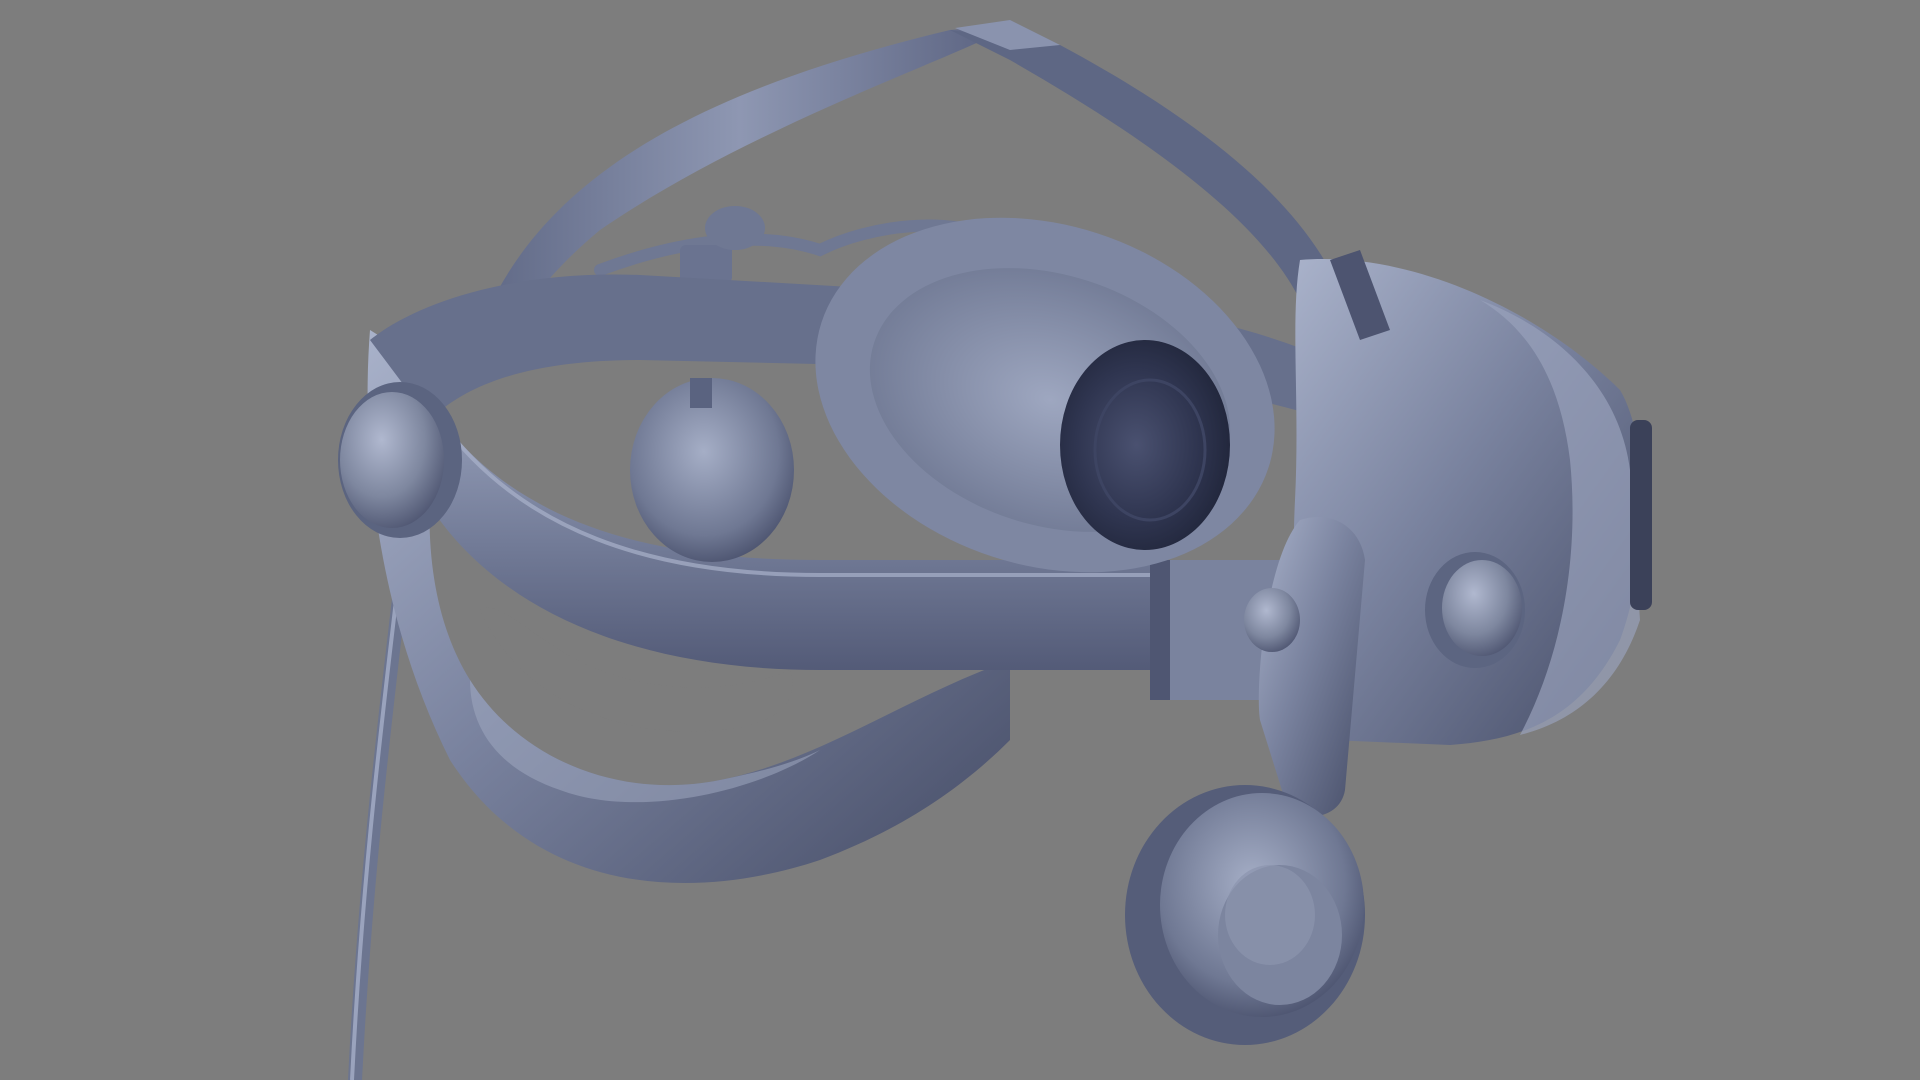 Image resolution: width=1920 pixels, height=1080 pixels. I want to click on left-speaker-arm, so click(701, 393).